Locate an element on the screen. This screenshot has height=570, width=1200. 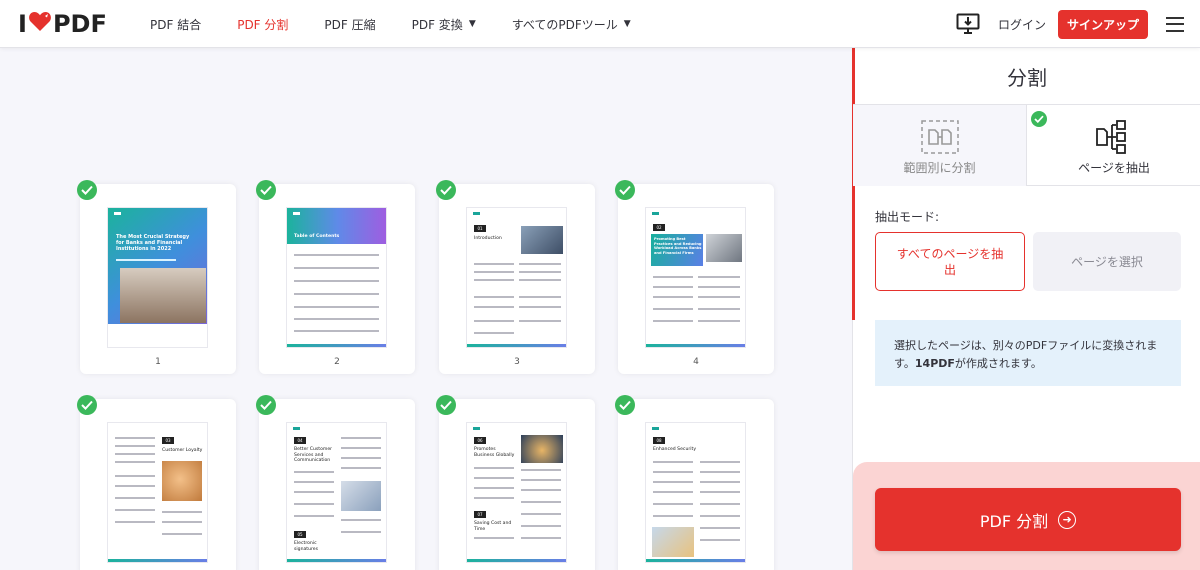
section-badge: 01 is located at coordinates (480, 228).